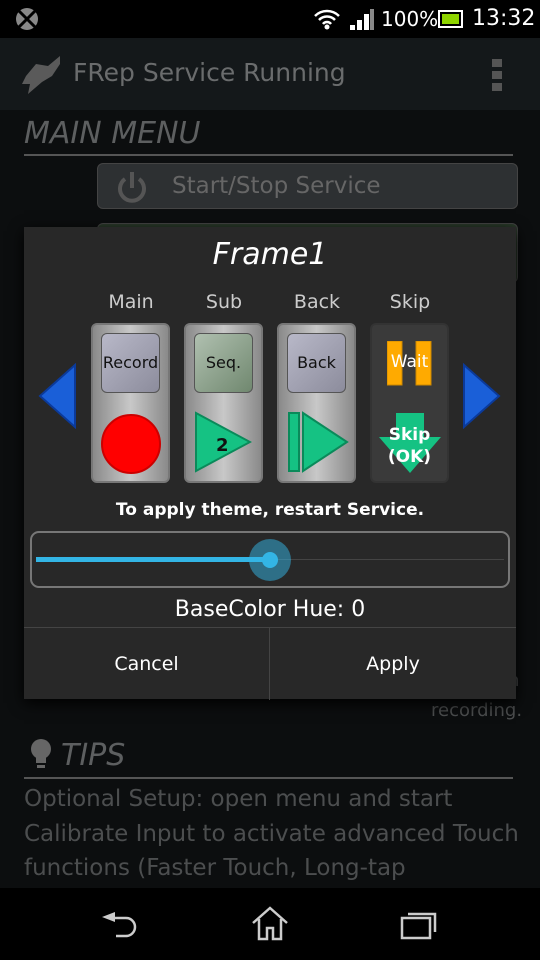 This screenshot has width=540, height=960. Describe the element at coordinates (153, 559) in the screenshot. I see `slider-fill` at that location.